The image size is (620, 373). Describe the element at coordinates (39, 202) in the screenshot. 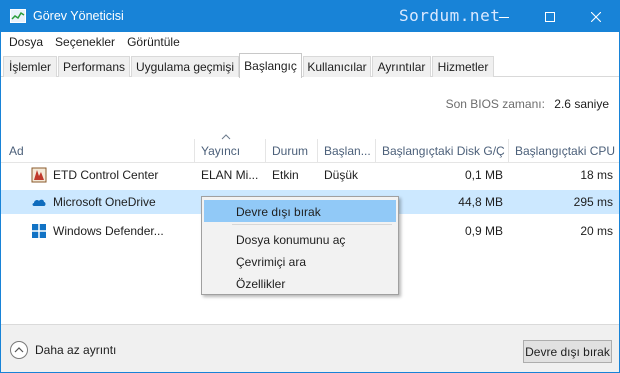

I see `onedrive-cloud-icon` at that location.